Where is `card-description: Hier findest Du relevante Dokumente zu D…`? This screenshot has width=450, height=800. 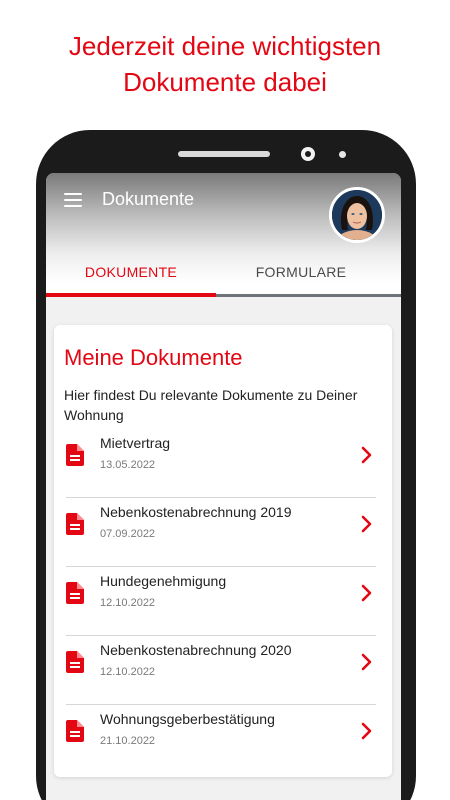
card-description: Hier findest Du relevante Dokumente zu D… is located at coordinates (211, 405).